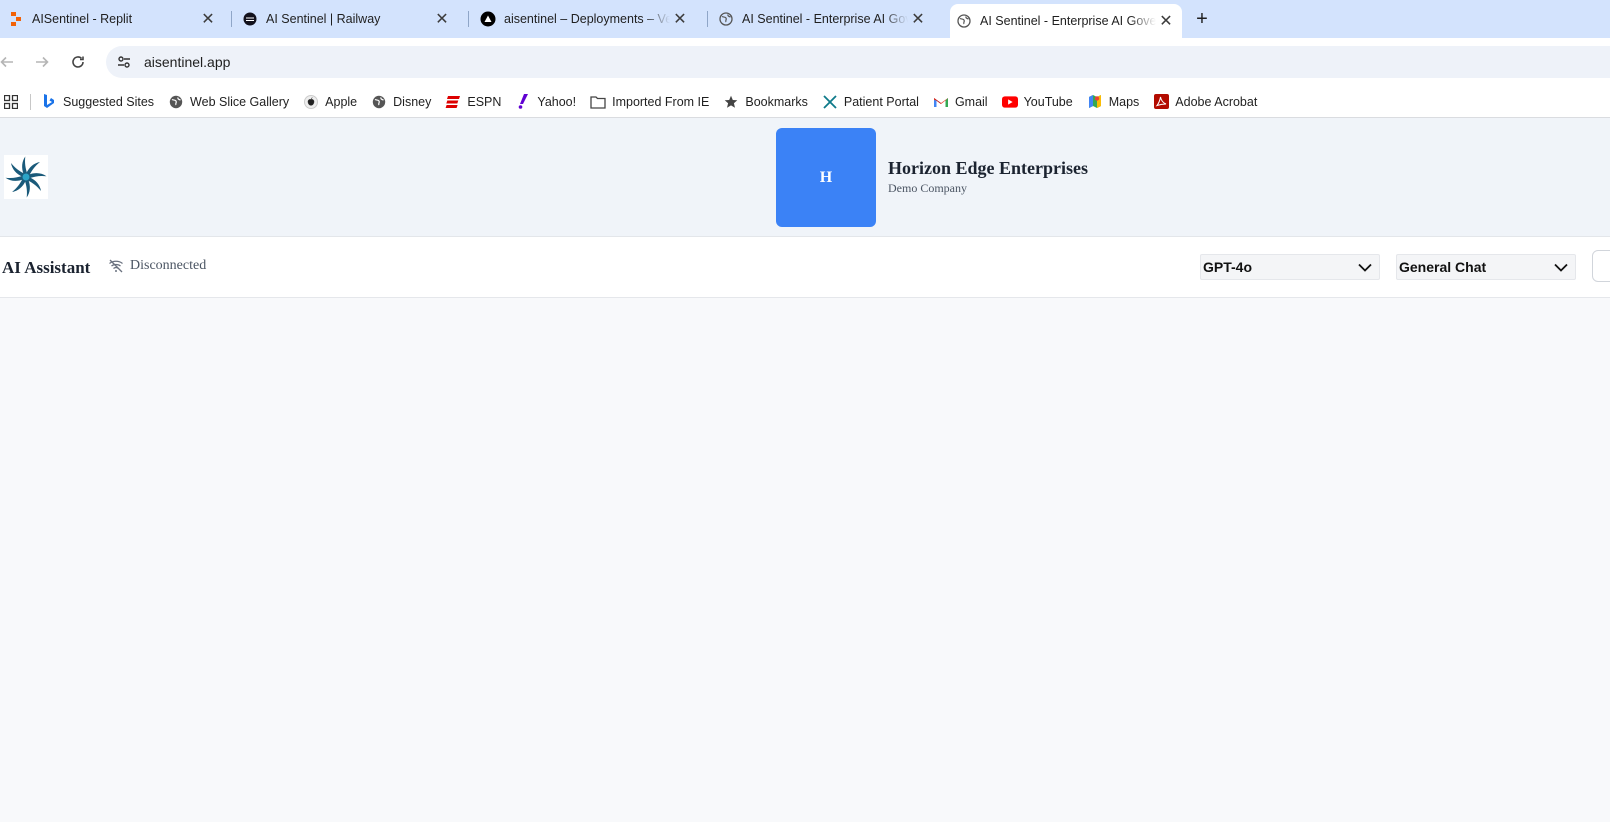 The height and width of the screenshot is (822, 1610). Describe the element at coordinates (776, 101) in the screenshot. I see `bookmark-label: Bookmarks` at that location.